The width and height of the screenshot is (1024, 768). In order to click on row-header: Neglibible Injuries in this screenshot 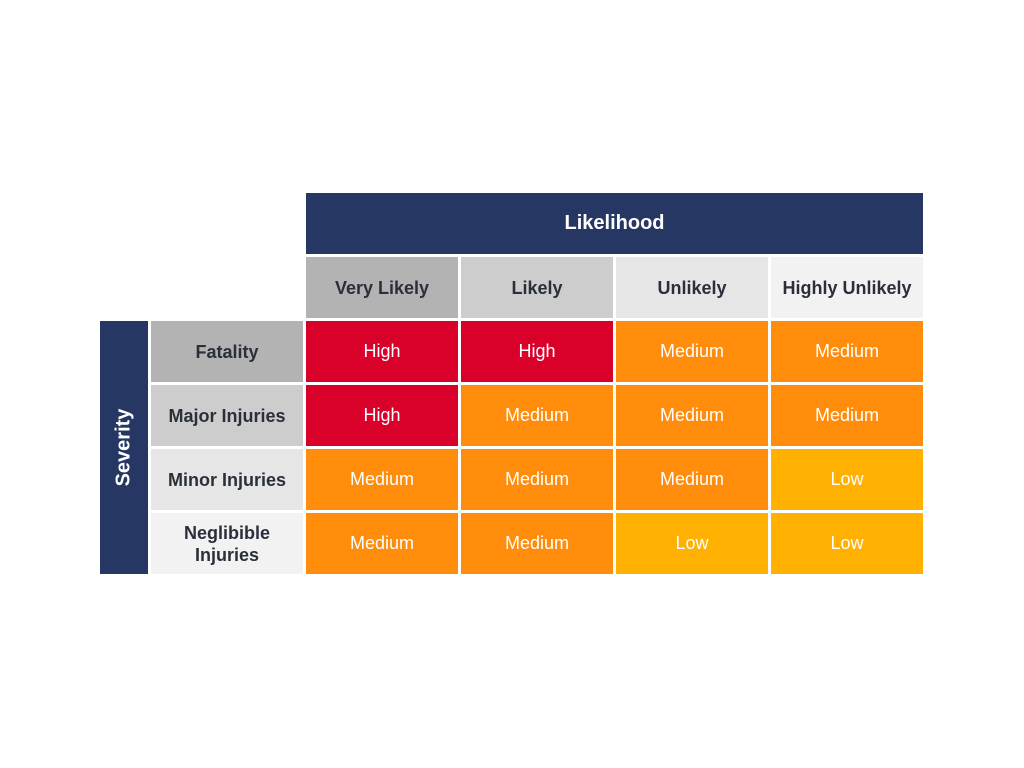, I will do `click(227, 543)`.